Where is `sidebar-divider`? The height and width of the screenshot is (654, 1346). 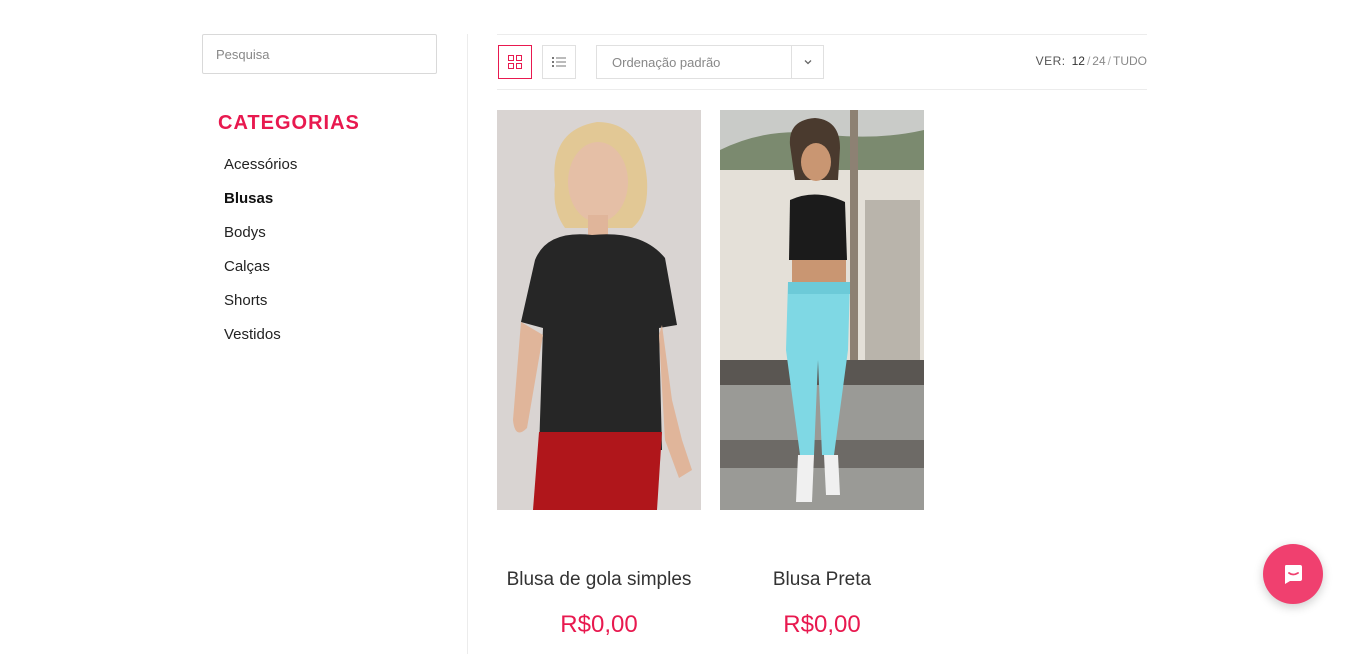 sidebar-divider is located at coordinates (467, 344).